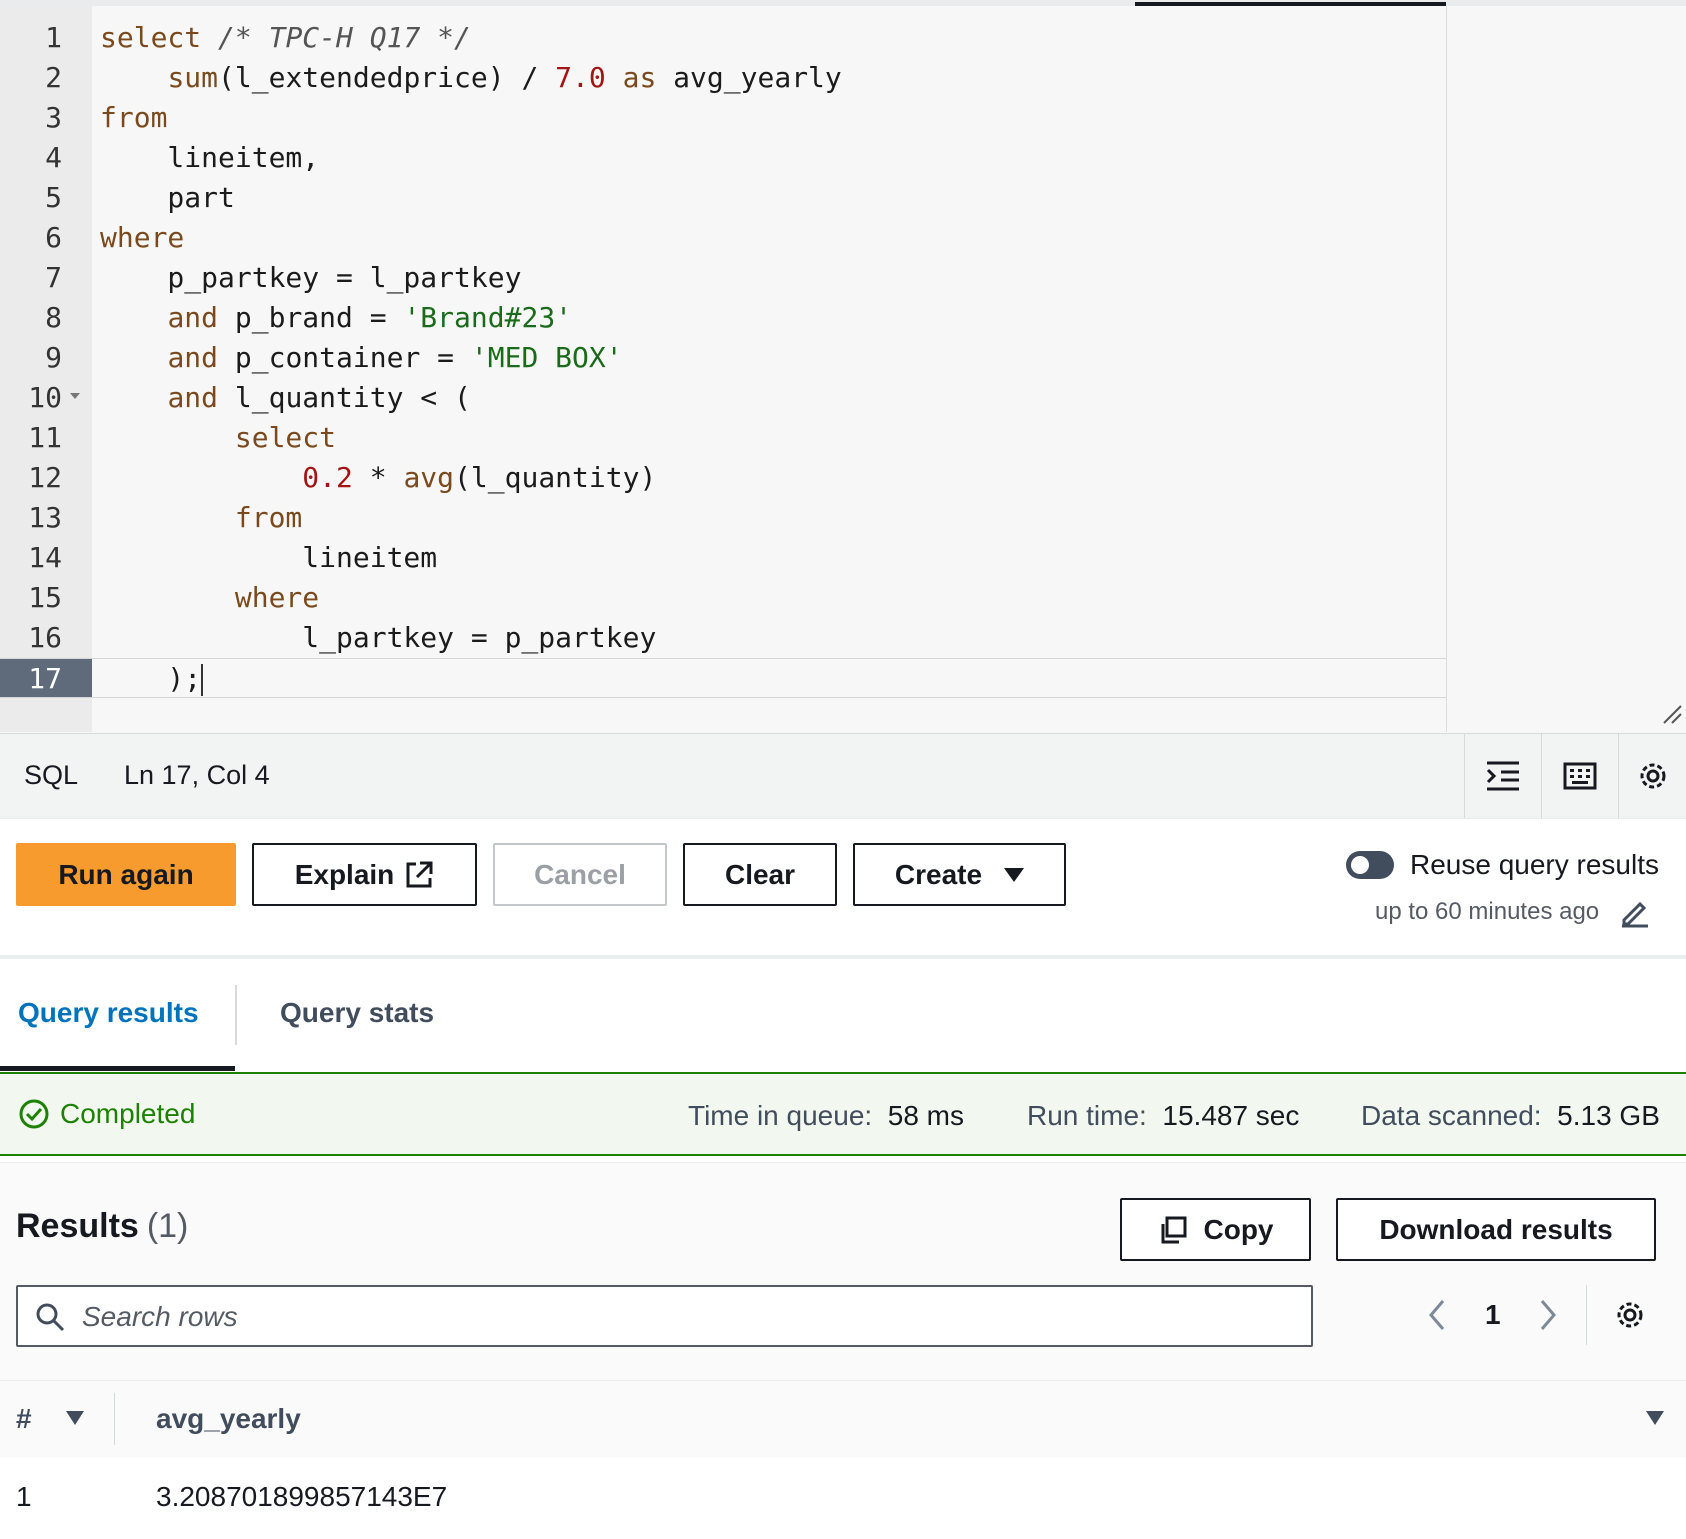 This screenshot has height=1539, width=1686. I want to click on active-tab-underline, so click(117, 1068).